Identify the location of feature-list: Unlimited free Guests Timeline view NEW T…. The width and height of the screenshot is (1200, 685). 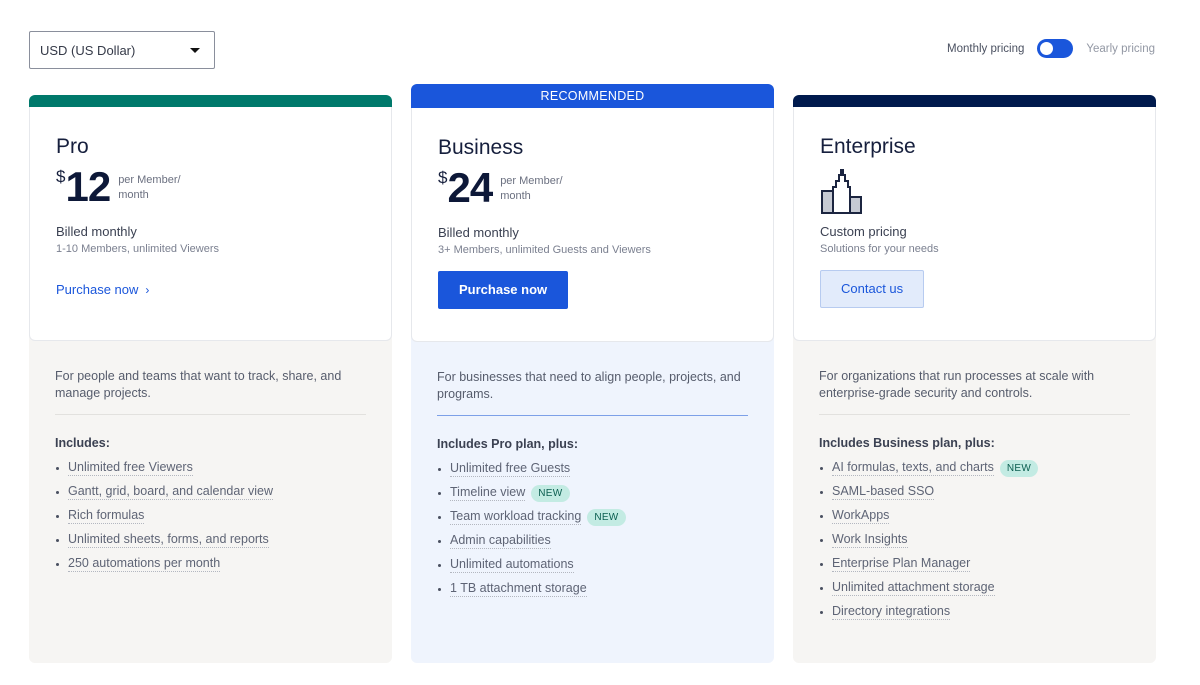
(592, 529).